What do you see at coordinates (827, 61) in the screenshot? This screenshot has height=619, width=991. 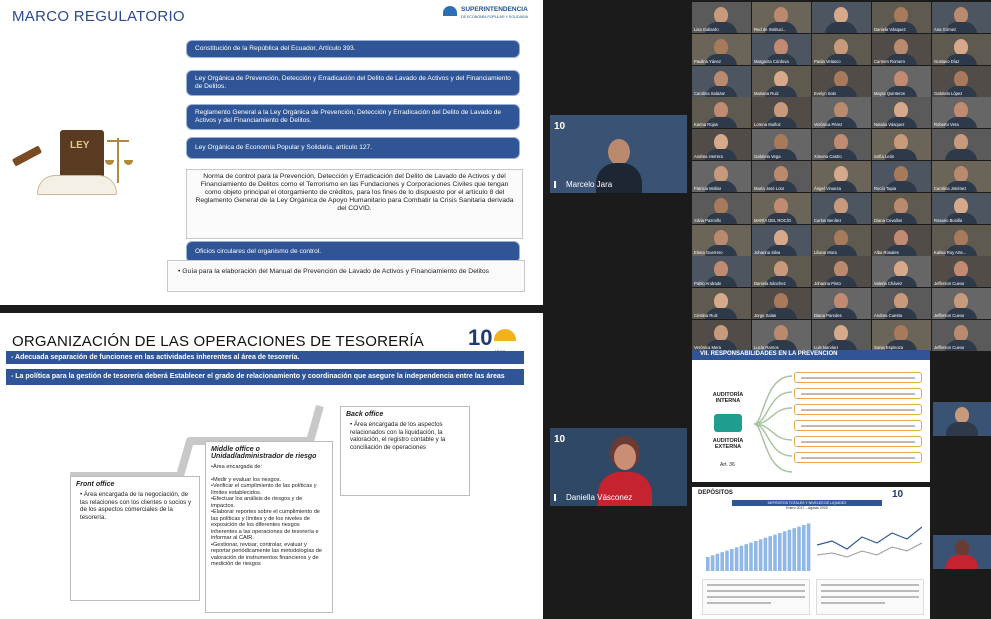 I see `participant-name: Paola Velasco` at bounding box center [827, 61].